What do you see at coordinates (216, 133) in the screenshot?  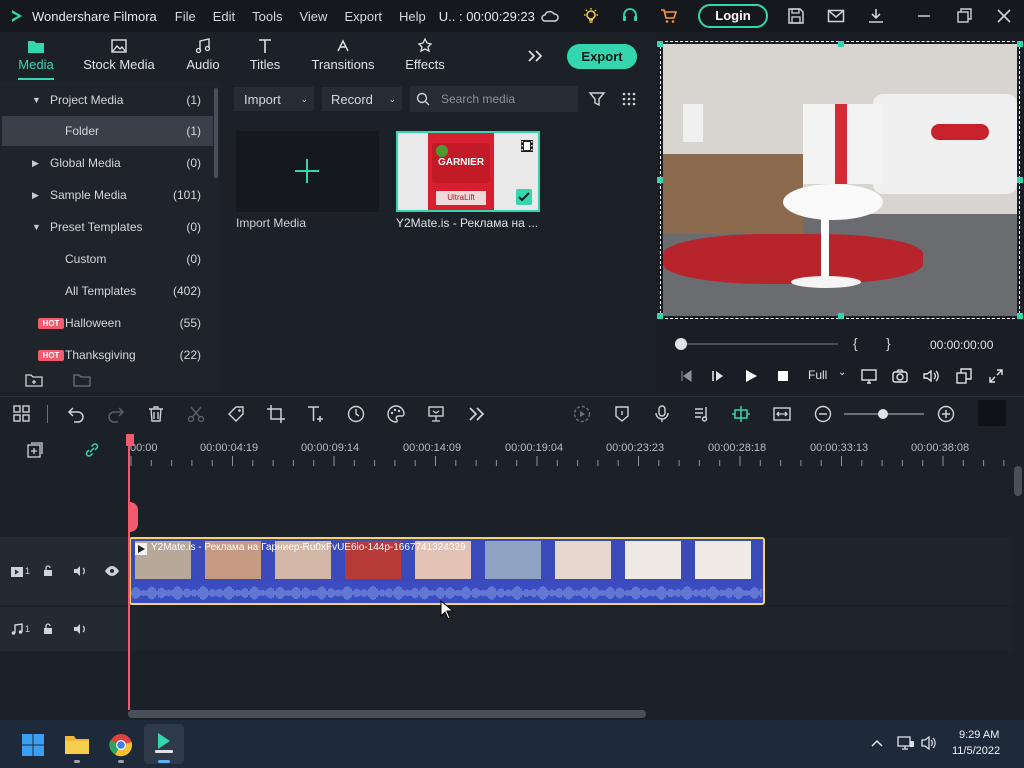 I see `sidebar-scrollbar` at bounding box center [216, 133].